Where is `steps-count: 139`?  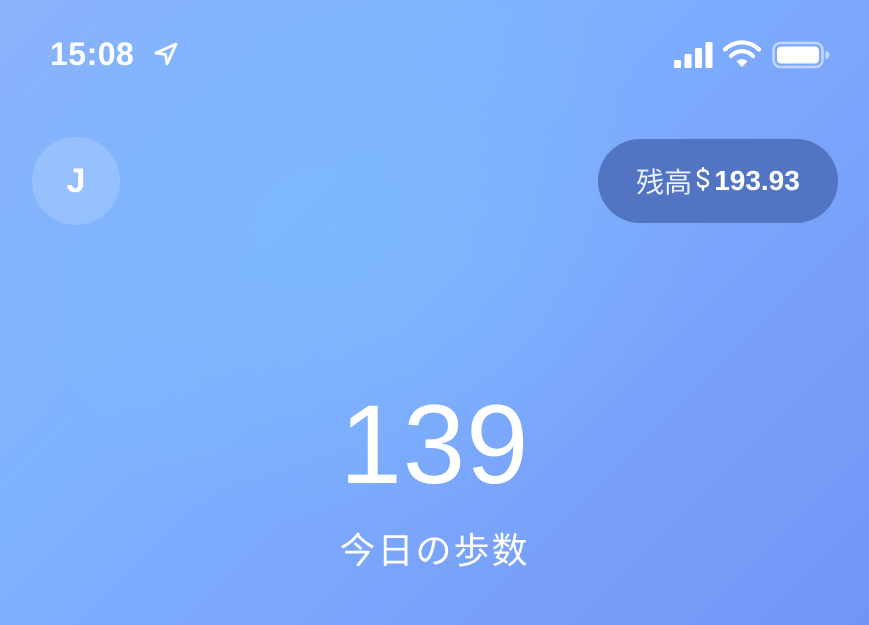
steps-count: 139 is located at coordinates (434, 444).